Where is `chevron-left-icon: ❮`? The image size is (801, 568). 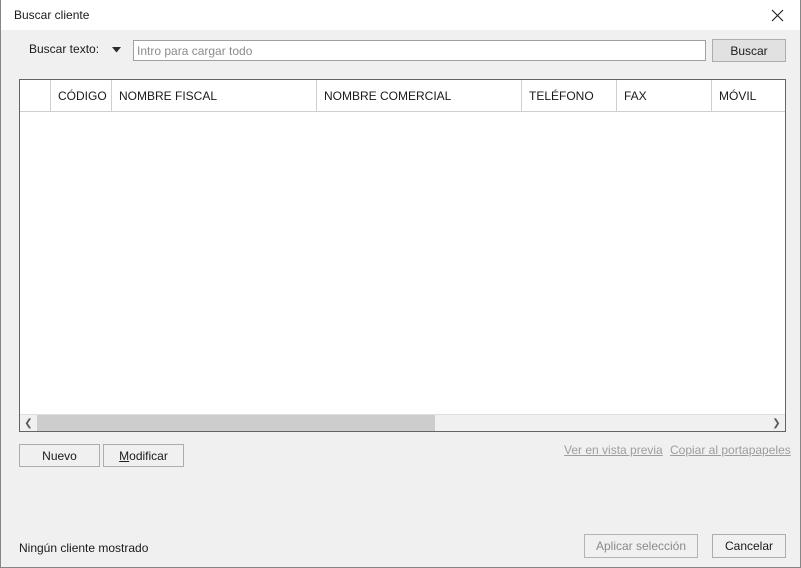 chevron-left-icon: ❮ is located at coordinates (28, 423).